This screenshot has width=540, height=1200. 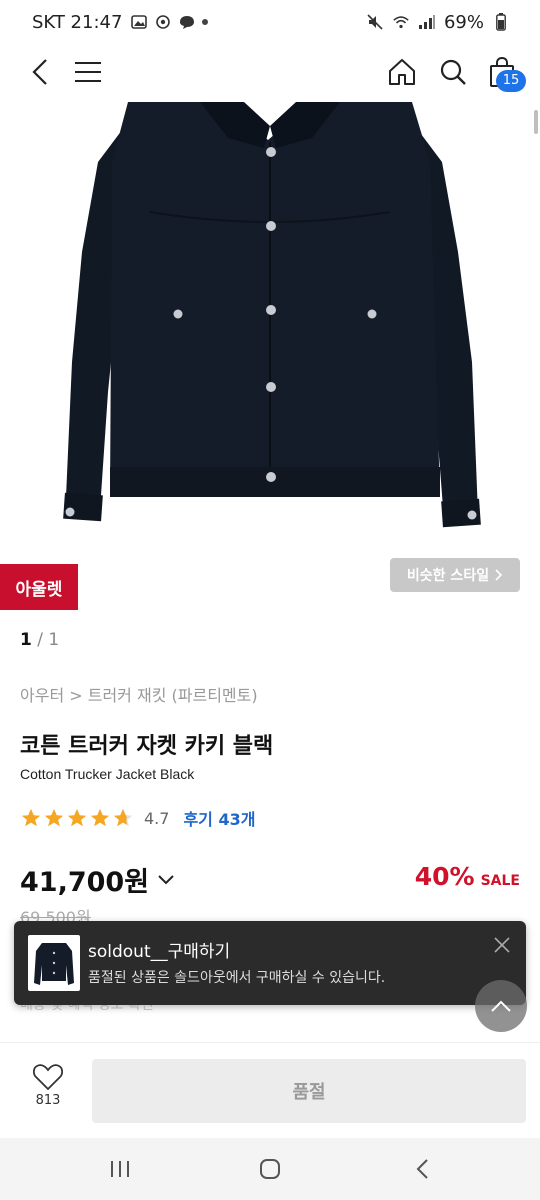 What do you see at coordinates (270, 73) in the screenshot?
I see `top-nav` at bounding box center [270, 73].